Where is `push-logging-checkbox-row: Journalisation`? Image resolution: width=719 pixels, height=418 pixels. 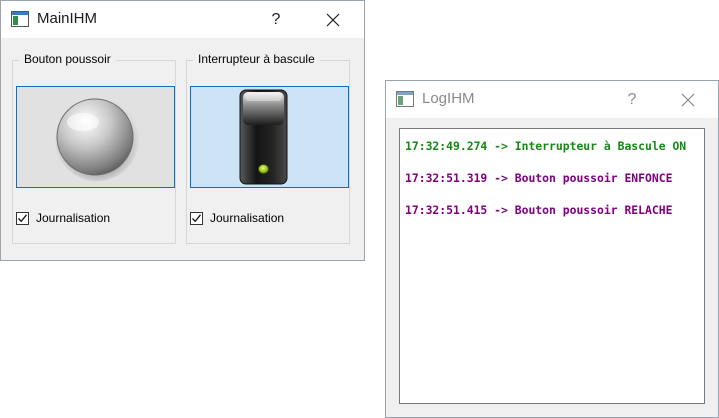
push-logging-checkbox-row: Journalisation is located at coordinates (63, 218).